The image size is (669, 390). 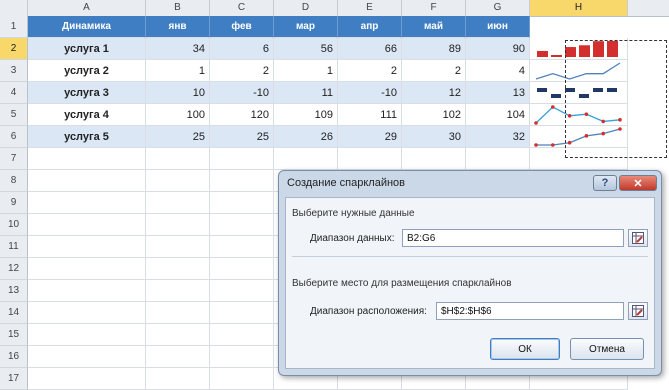 I want to click on section-data-heading: Выберите нужные данные, so click(x=353, y=213).